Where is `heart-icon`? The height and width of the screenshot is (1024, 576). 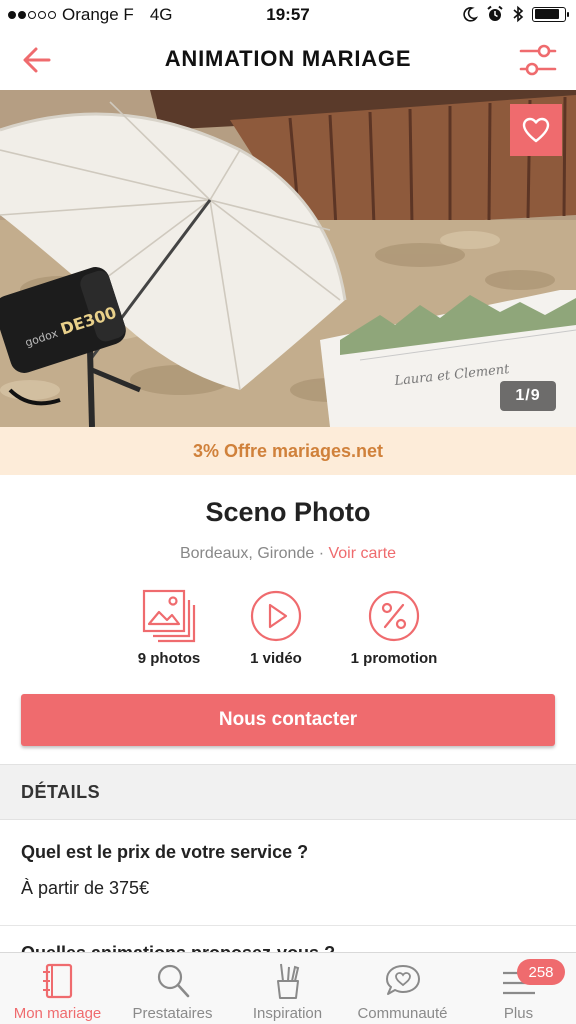
heart-icon is located at coordinates (536, 130).